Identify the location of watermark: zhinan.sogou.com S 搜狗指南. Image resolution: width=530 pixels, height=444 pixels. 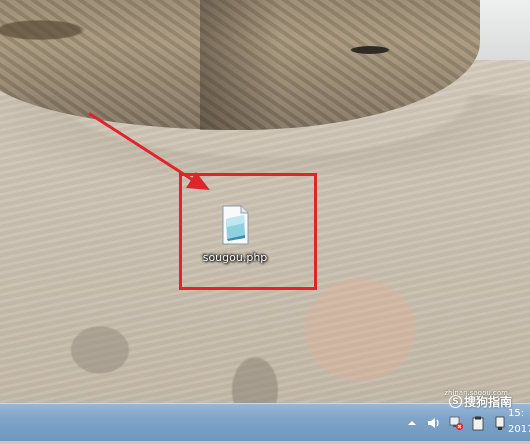
(478, 399).